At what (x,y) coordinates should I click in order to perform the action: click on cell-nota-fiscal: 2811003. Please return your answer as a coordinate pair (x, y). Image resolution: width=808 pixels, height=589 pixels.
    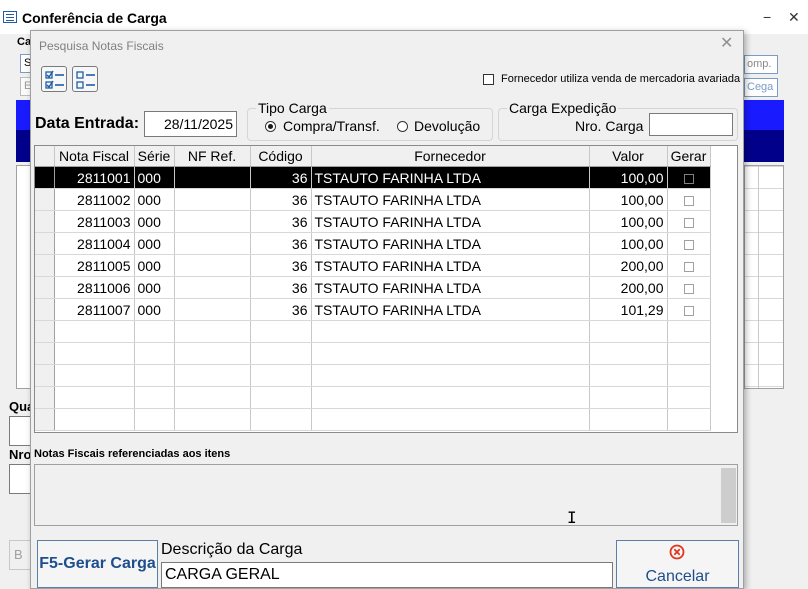
    Looking at the image, I should click on (94, 221).